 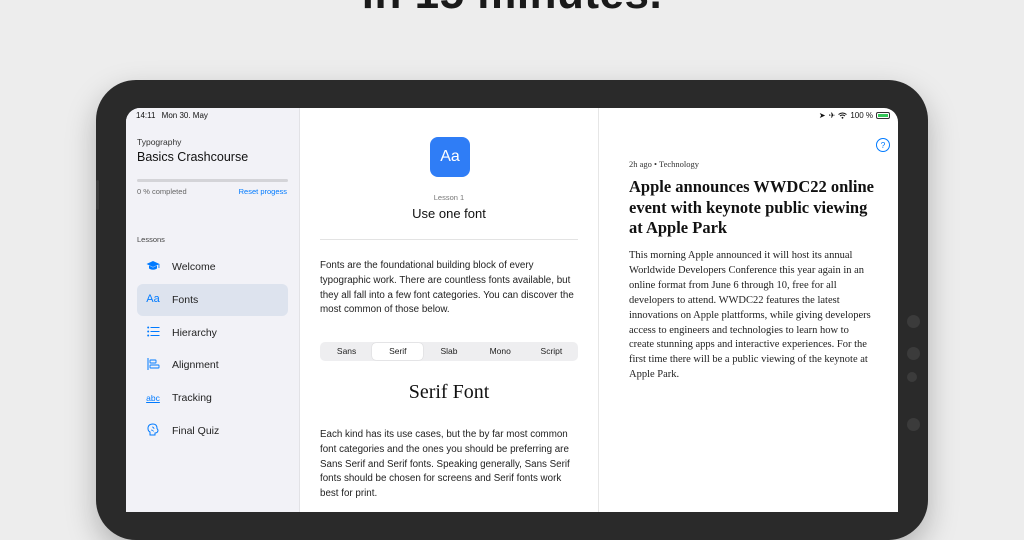 I want to click on status-indicators: ➤ ✈ 100 %, so click(x=854, y=115).